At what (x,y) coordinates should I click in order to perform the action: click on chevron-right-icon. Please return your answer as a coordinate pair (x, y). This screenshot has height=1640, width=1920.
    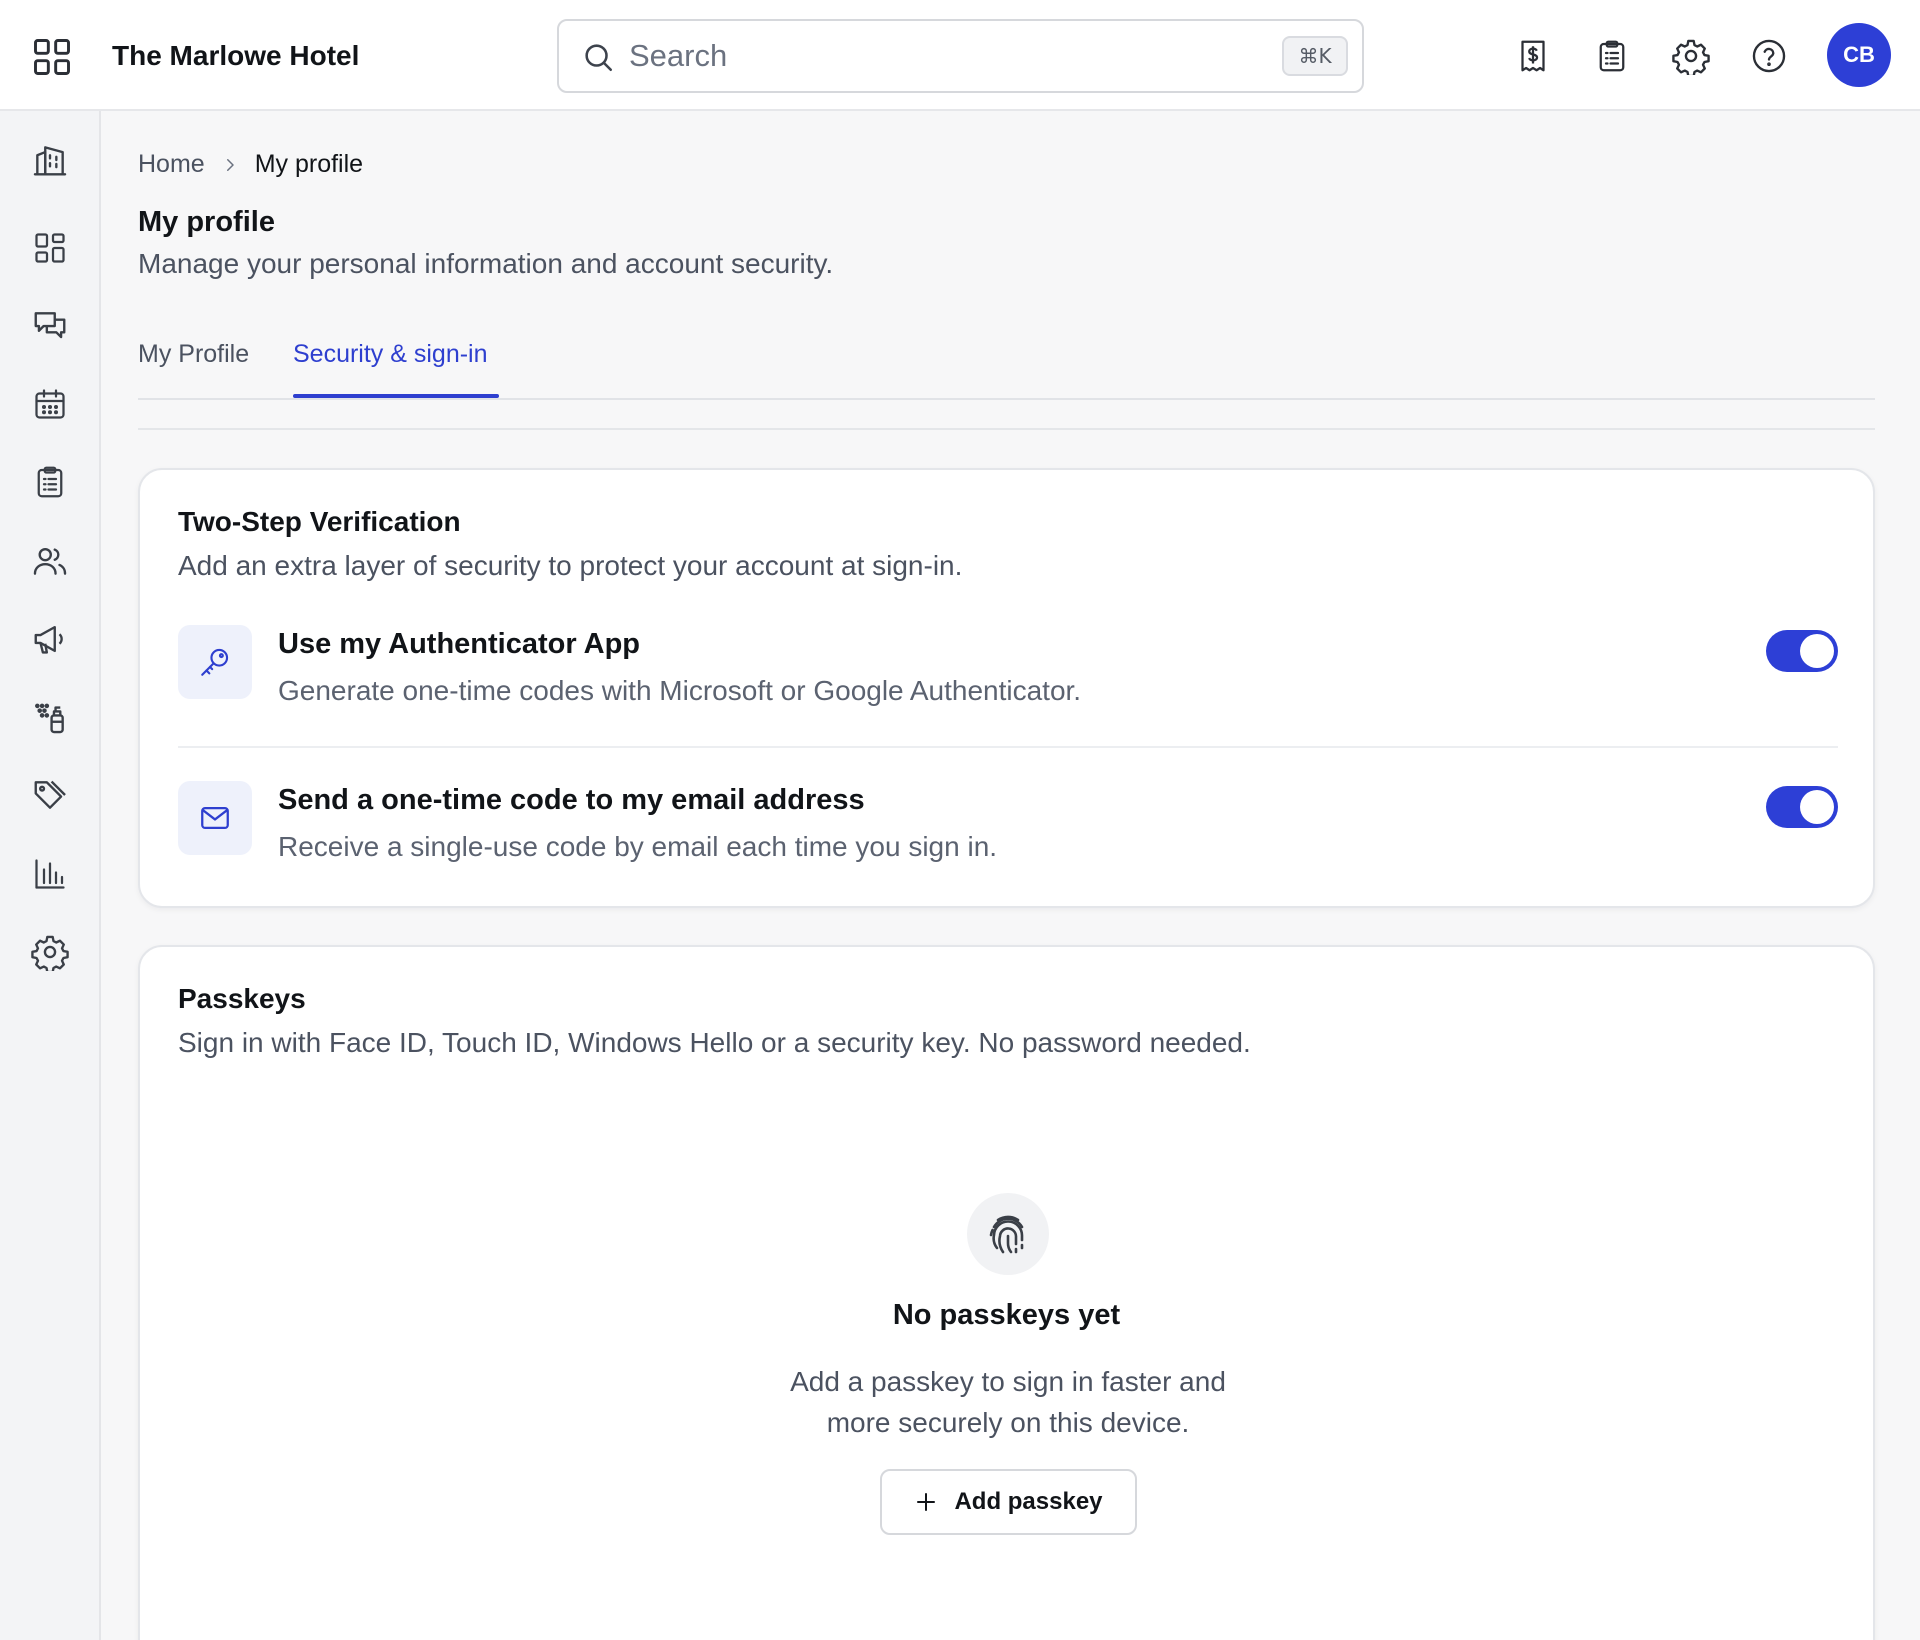
    Looking at the image, I should click on (230, 165).